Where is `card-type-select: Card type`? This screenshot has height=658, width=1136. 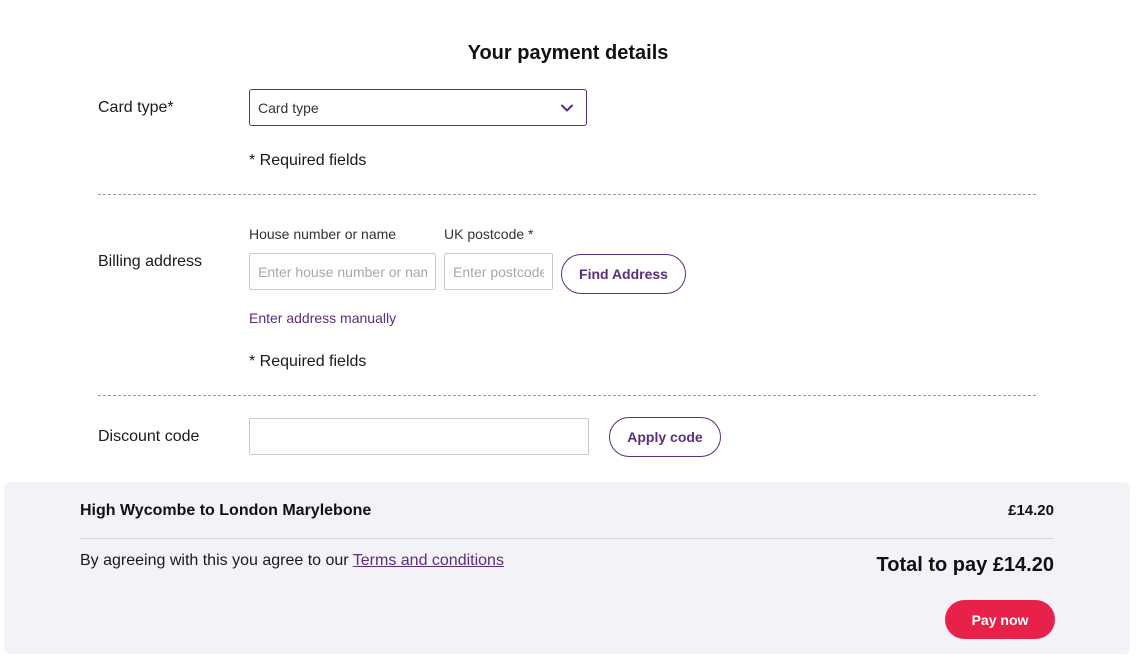
card-type-select: Card type is located at coordinates (418, 107).